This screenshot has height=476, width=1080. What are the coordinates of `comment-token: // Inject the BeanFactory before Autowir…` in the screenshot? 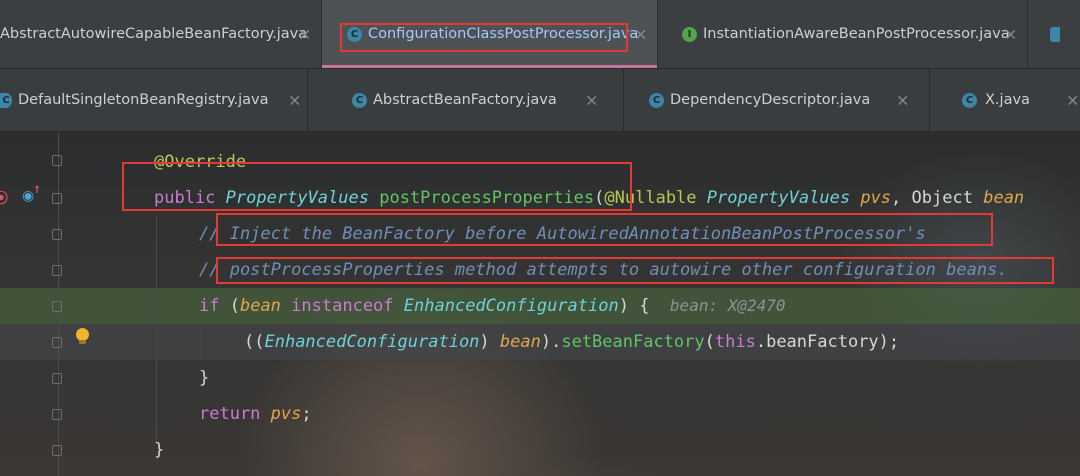 It's located at (562, 234).